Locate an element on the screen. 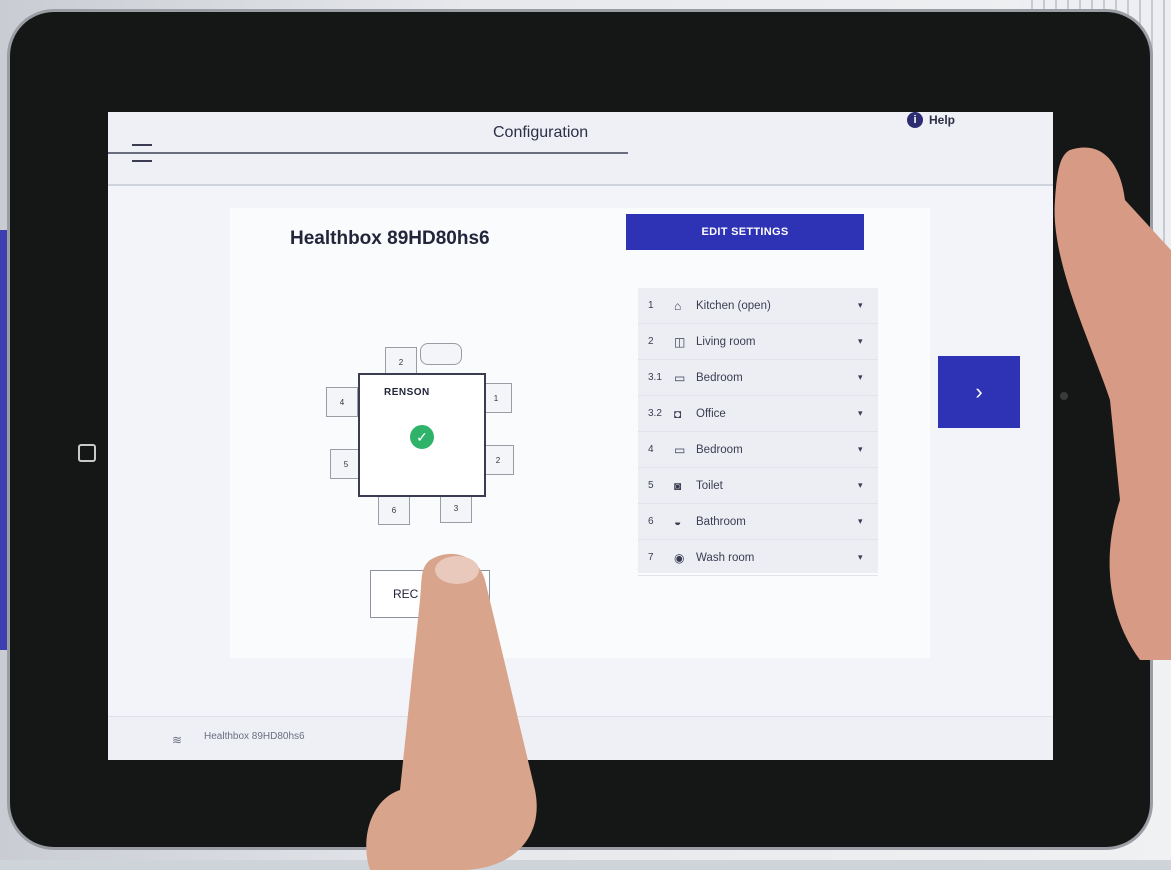  next-button: › is located at coordinates (979, 392).